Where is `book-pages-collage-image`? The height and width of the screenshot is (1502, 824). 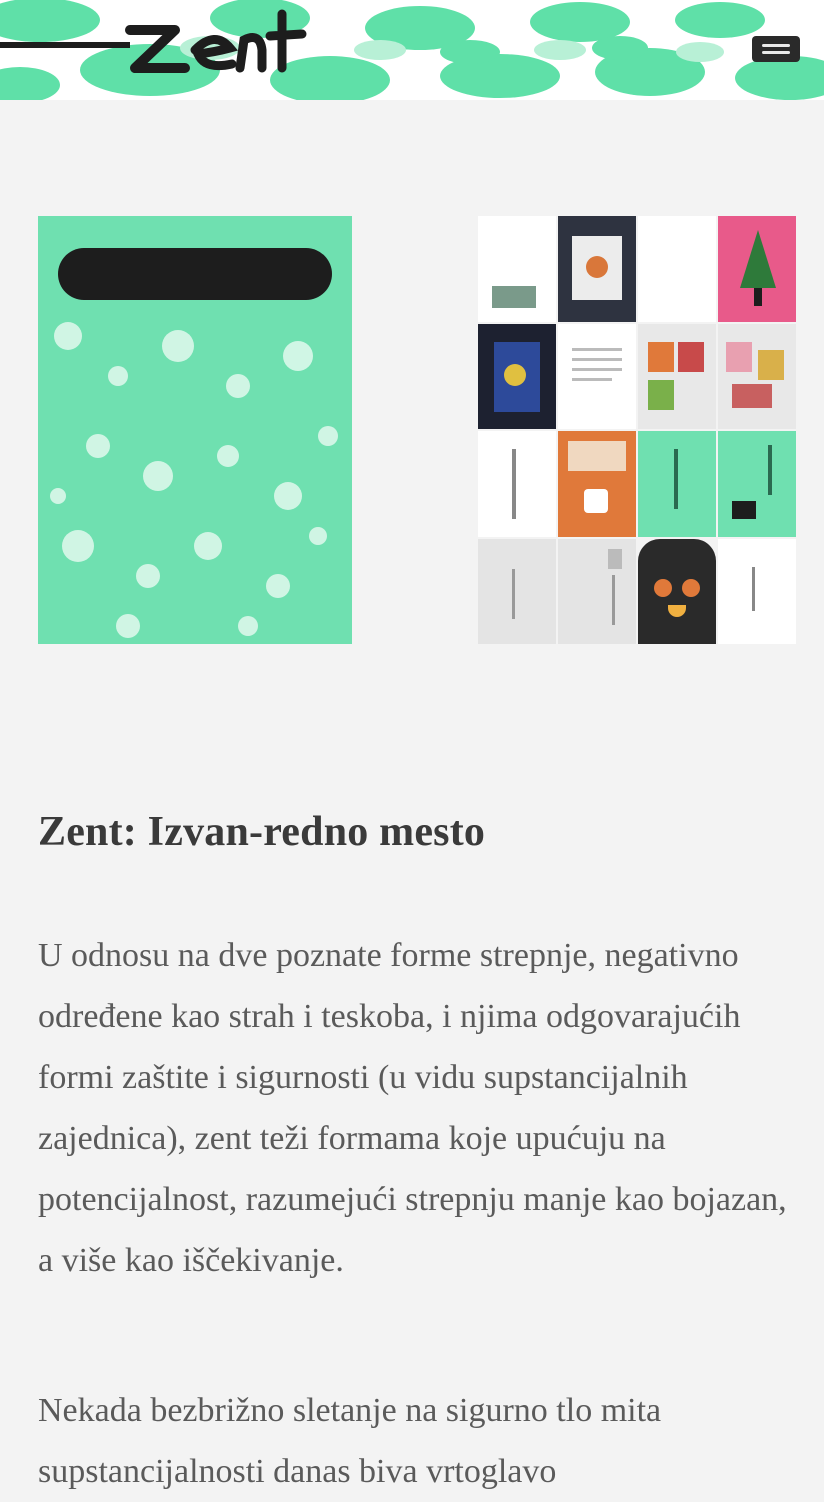
book-pages-collage-image is located at coordinates (637, 430).